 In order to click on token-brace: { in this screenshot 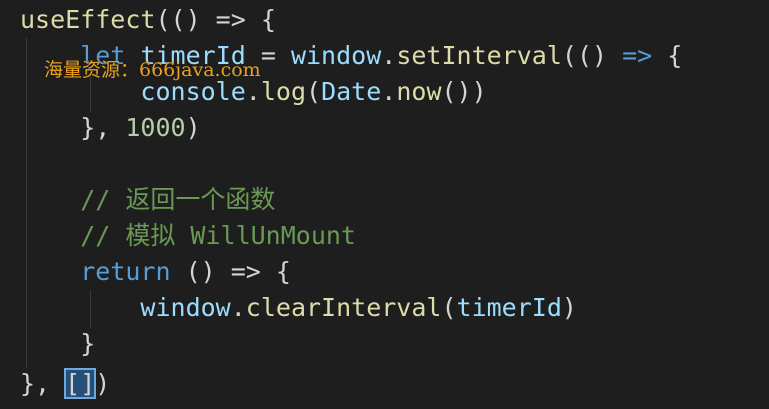, I will do `click(675, 55)`.